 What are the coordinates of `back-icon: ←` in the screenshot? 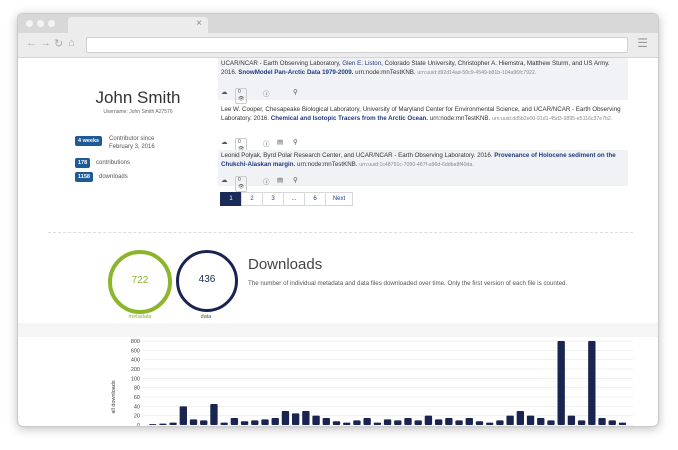 It's located at (31, 43).